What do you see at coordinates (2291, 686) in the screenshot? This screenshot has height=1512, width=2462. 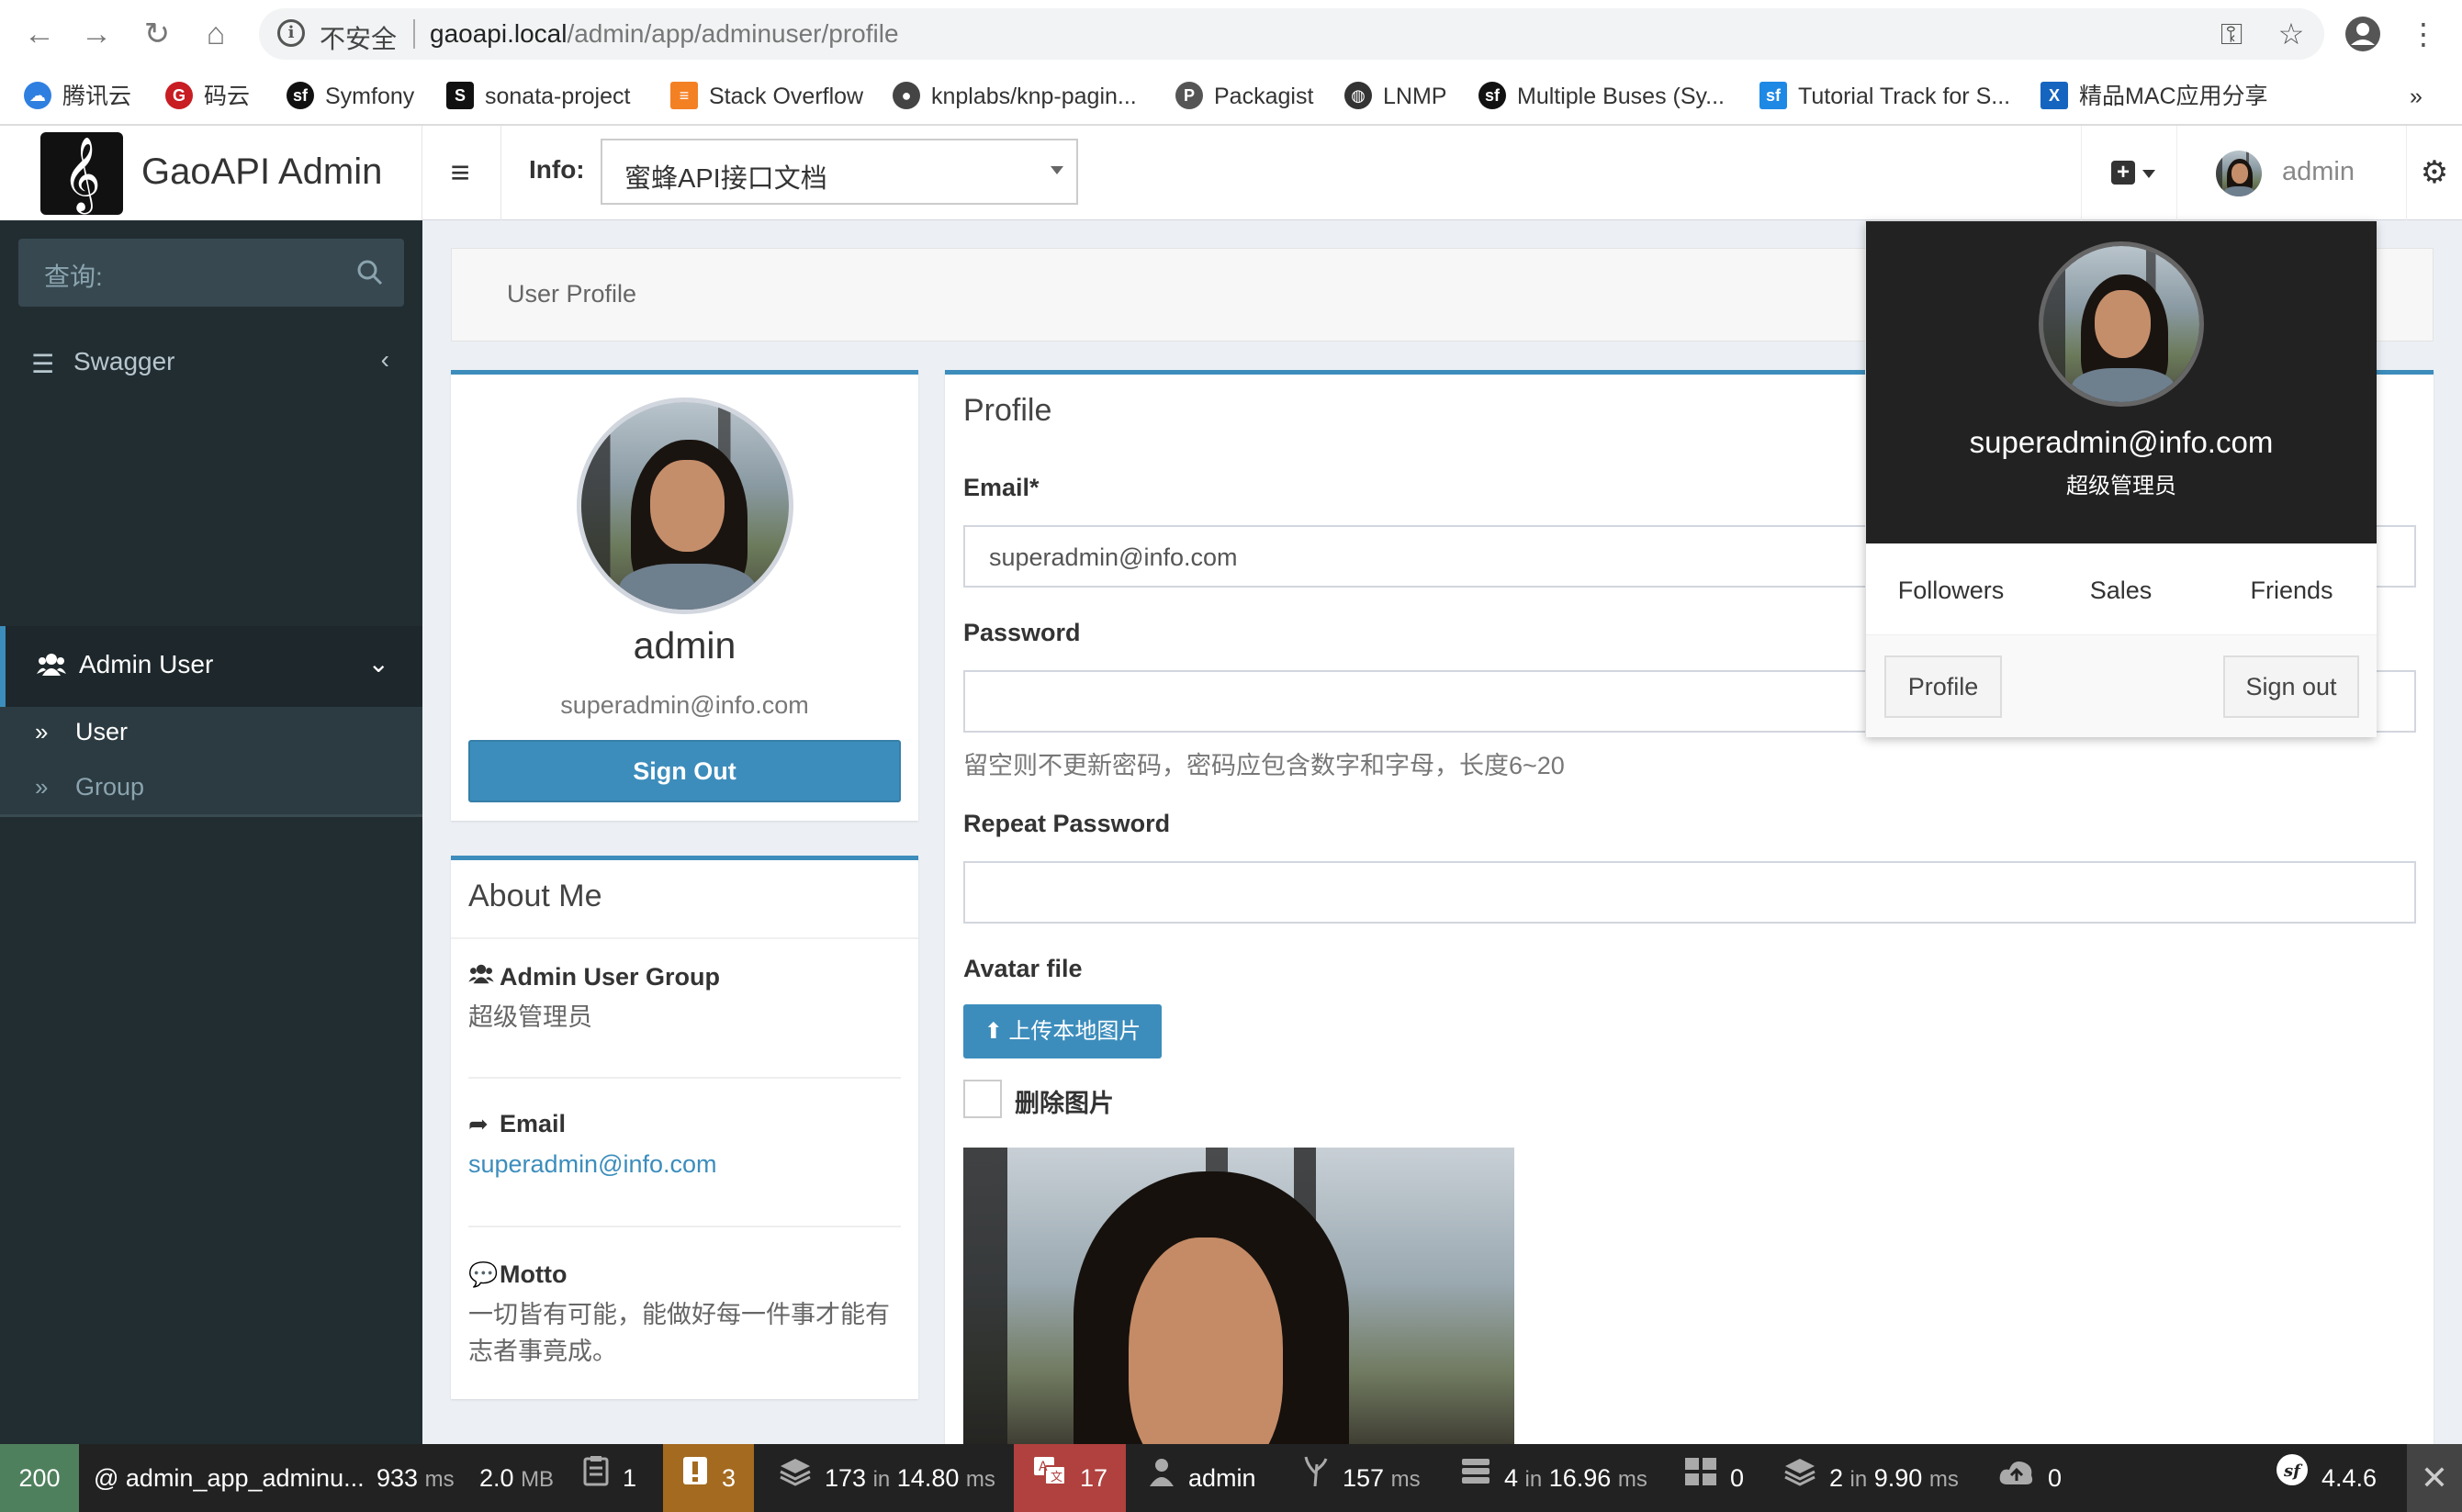 I see `dropdown-sign-out-button: Sign out` at bounding box center [2291, 686].